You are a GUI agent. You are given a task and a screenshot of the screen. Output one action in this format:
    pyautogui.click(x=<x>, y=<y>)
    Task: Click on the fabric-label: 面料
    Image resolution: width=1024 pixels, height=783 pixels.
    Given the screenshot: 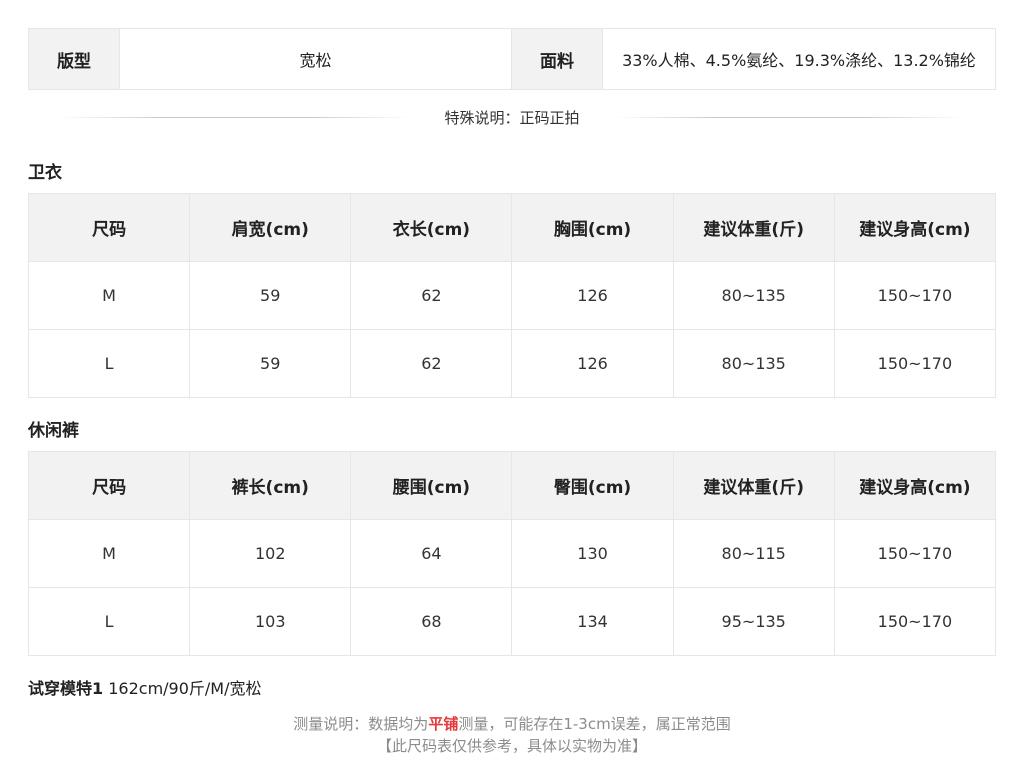 What is the action you would take?
    pyautogui.click(x=557, y=59)
    